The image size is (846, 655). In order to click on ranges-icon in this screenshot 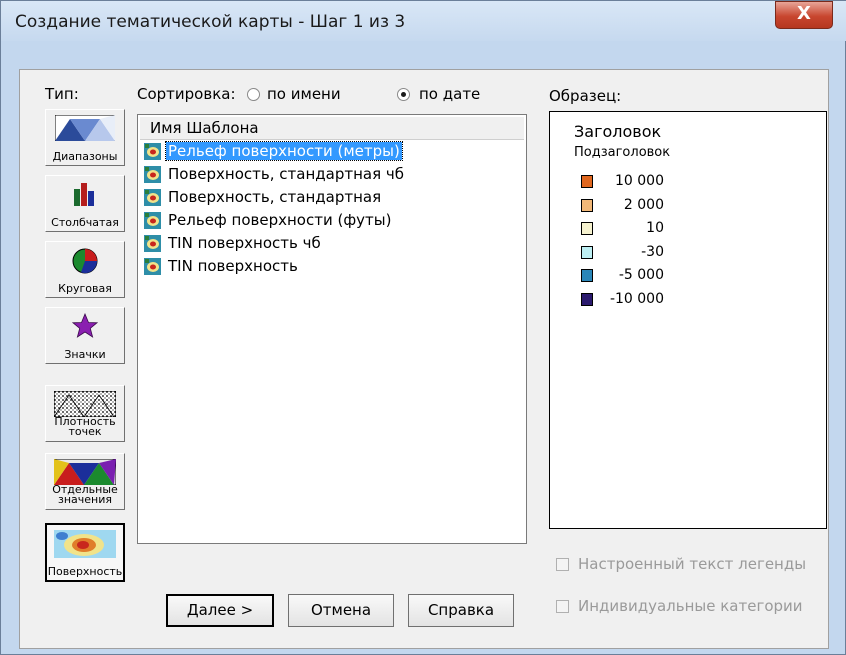, I will do `click(85, 128)`.